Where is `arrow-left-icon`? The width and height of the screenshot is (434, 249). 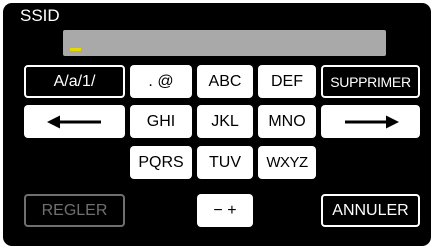 arrow-left-icon is located at coordinates (73, 121).